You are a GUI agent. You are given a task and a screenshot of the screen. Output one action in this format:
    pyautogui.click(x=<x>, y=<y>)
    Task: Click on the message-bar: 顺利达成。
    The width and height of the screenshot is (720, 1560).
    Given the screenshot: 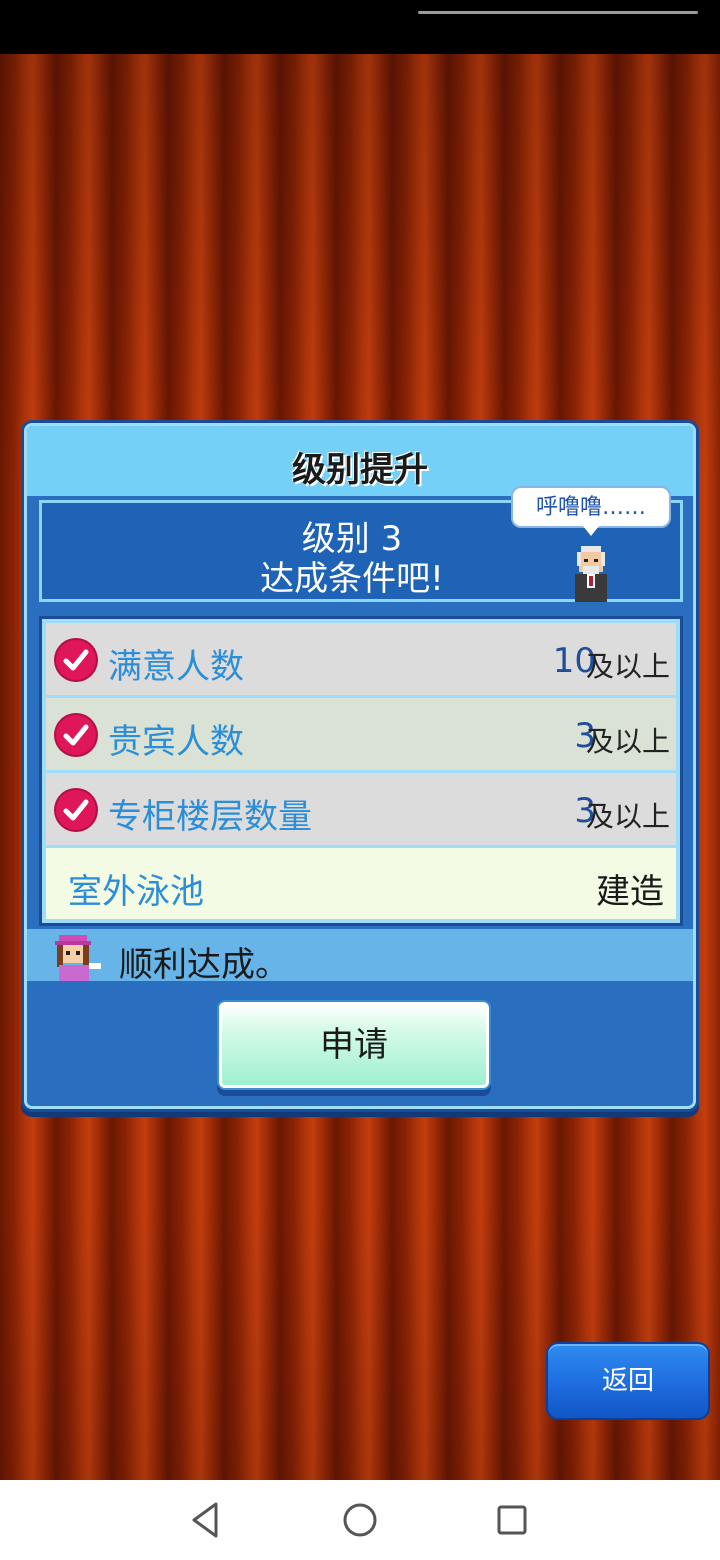 What is the action you would take?
    pyautogui.click(x=360, y=957)
    